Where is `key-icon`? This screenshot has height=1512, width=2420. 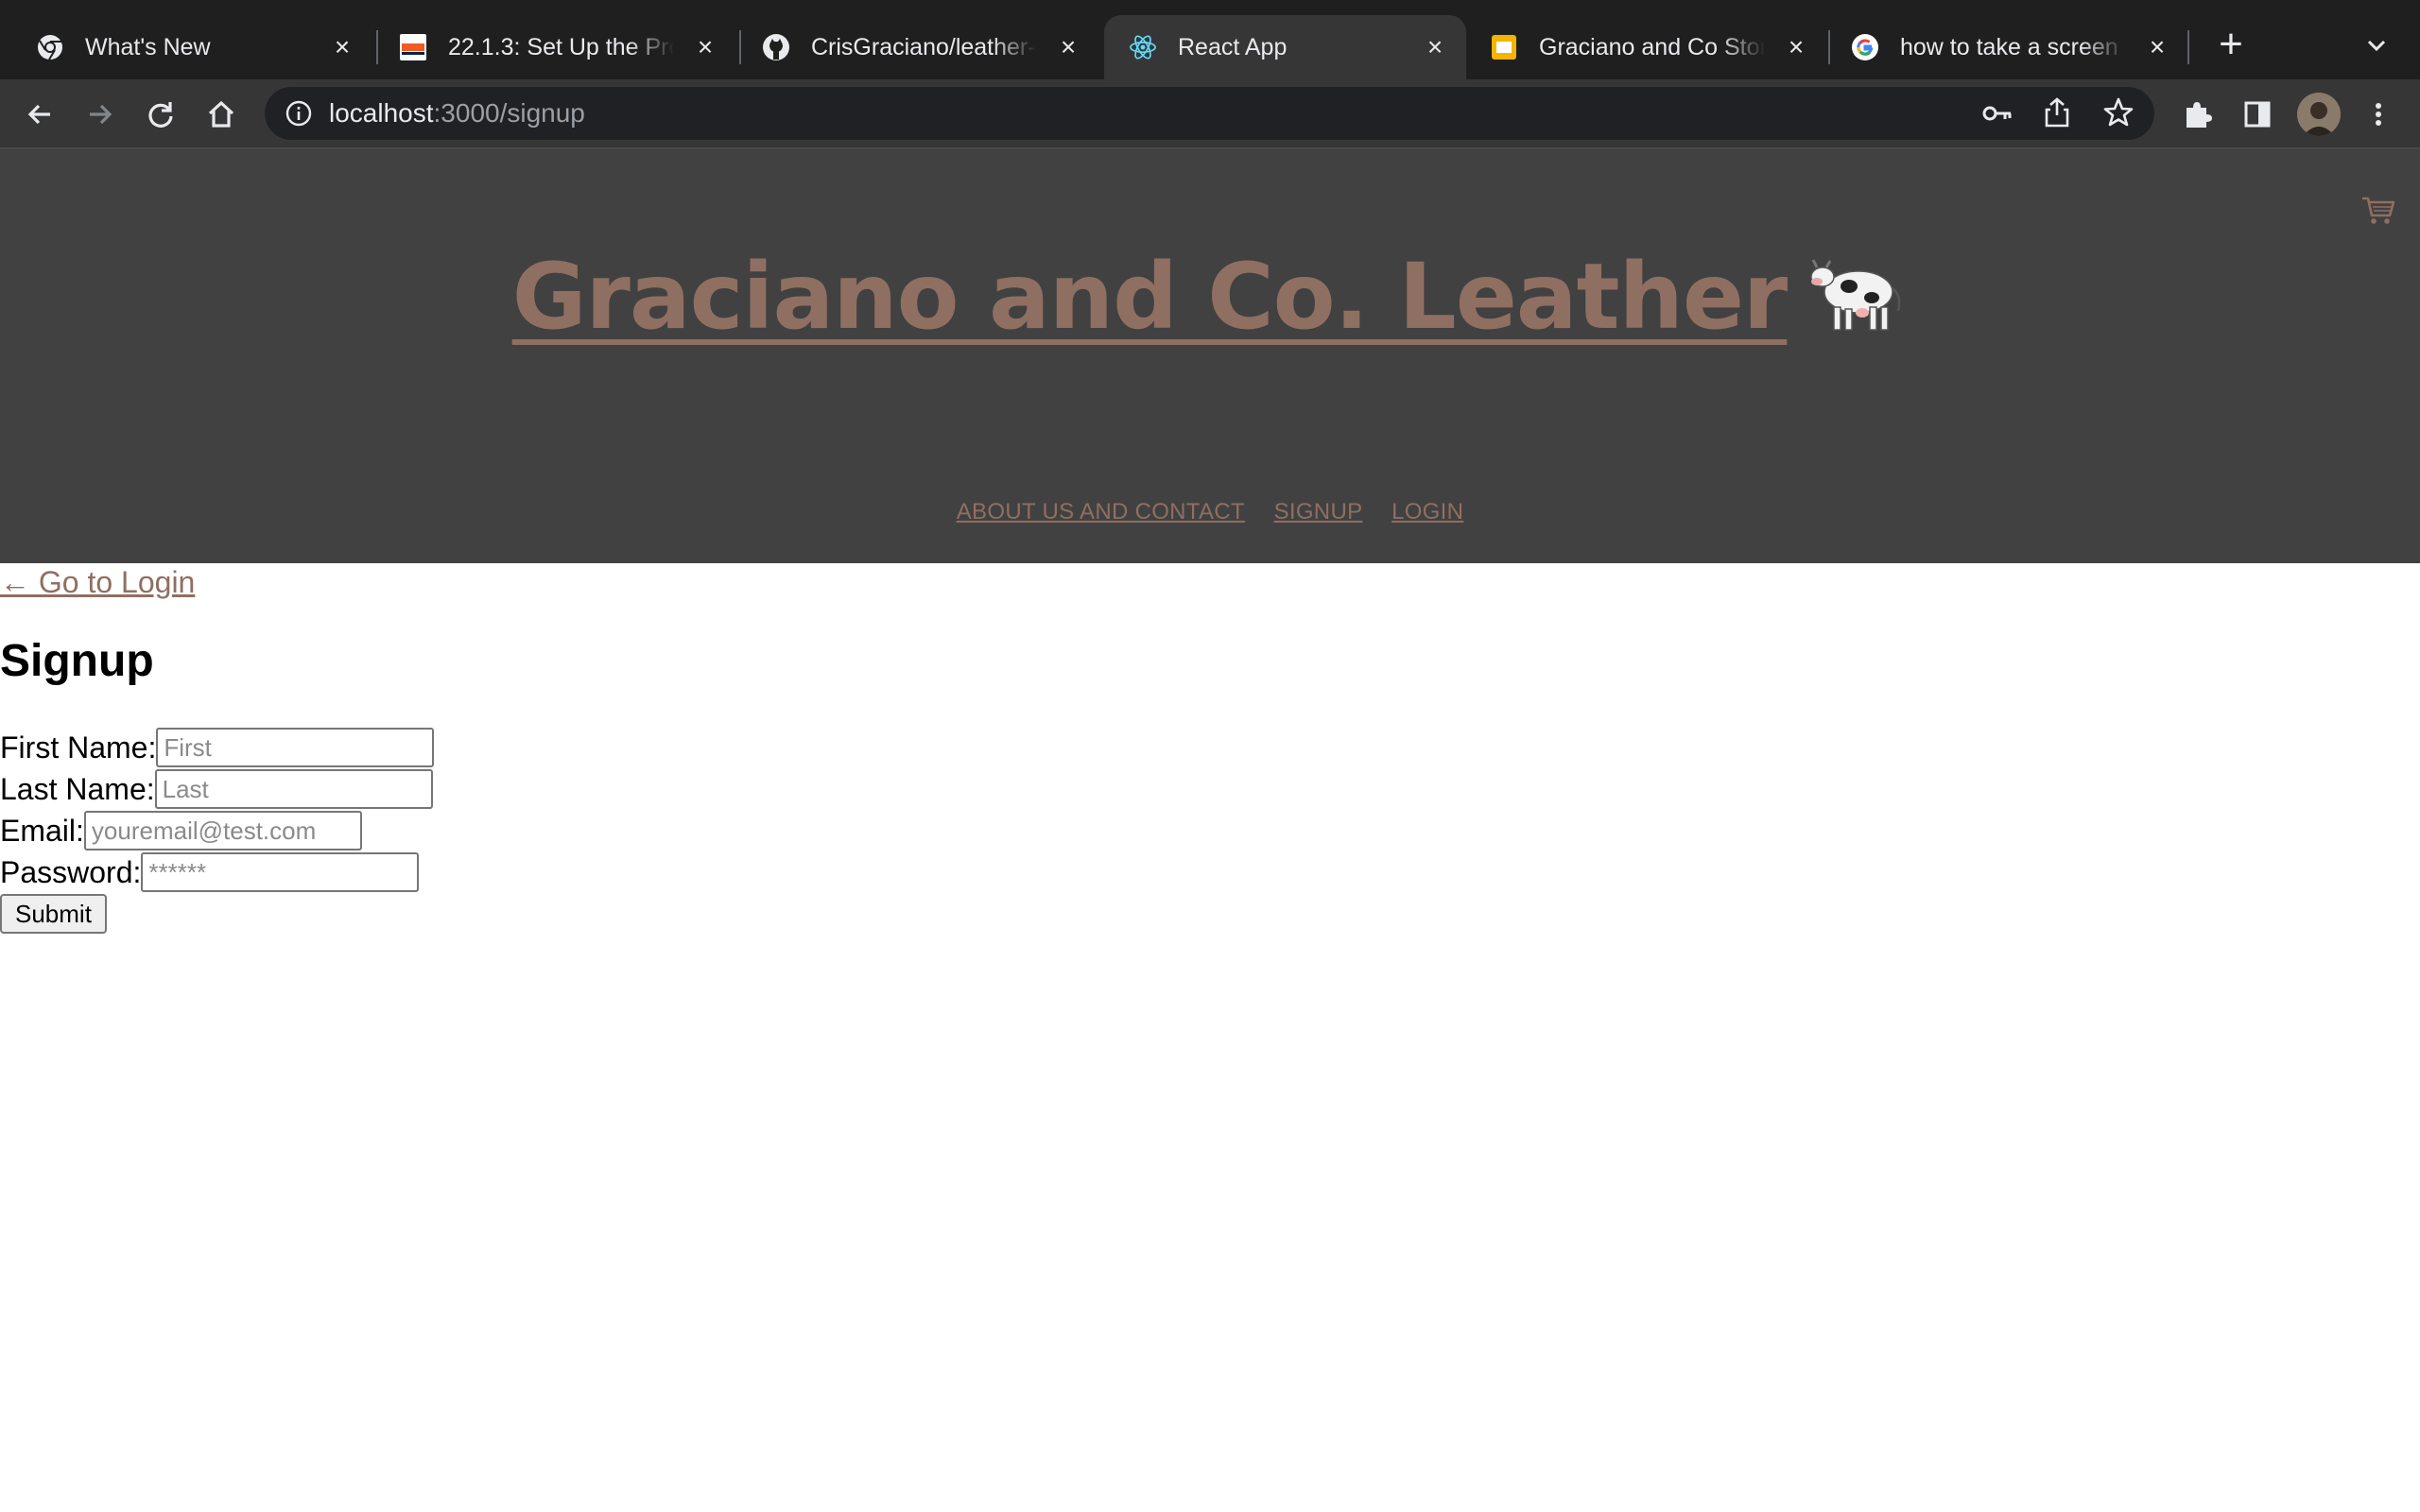
key-icon is located at coordinates (1998, 115).